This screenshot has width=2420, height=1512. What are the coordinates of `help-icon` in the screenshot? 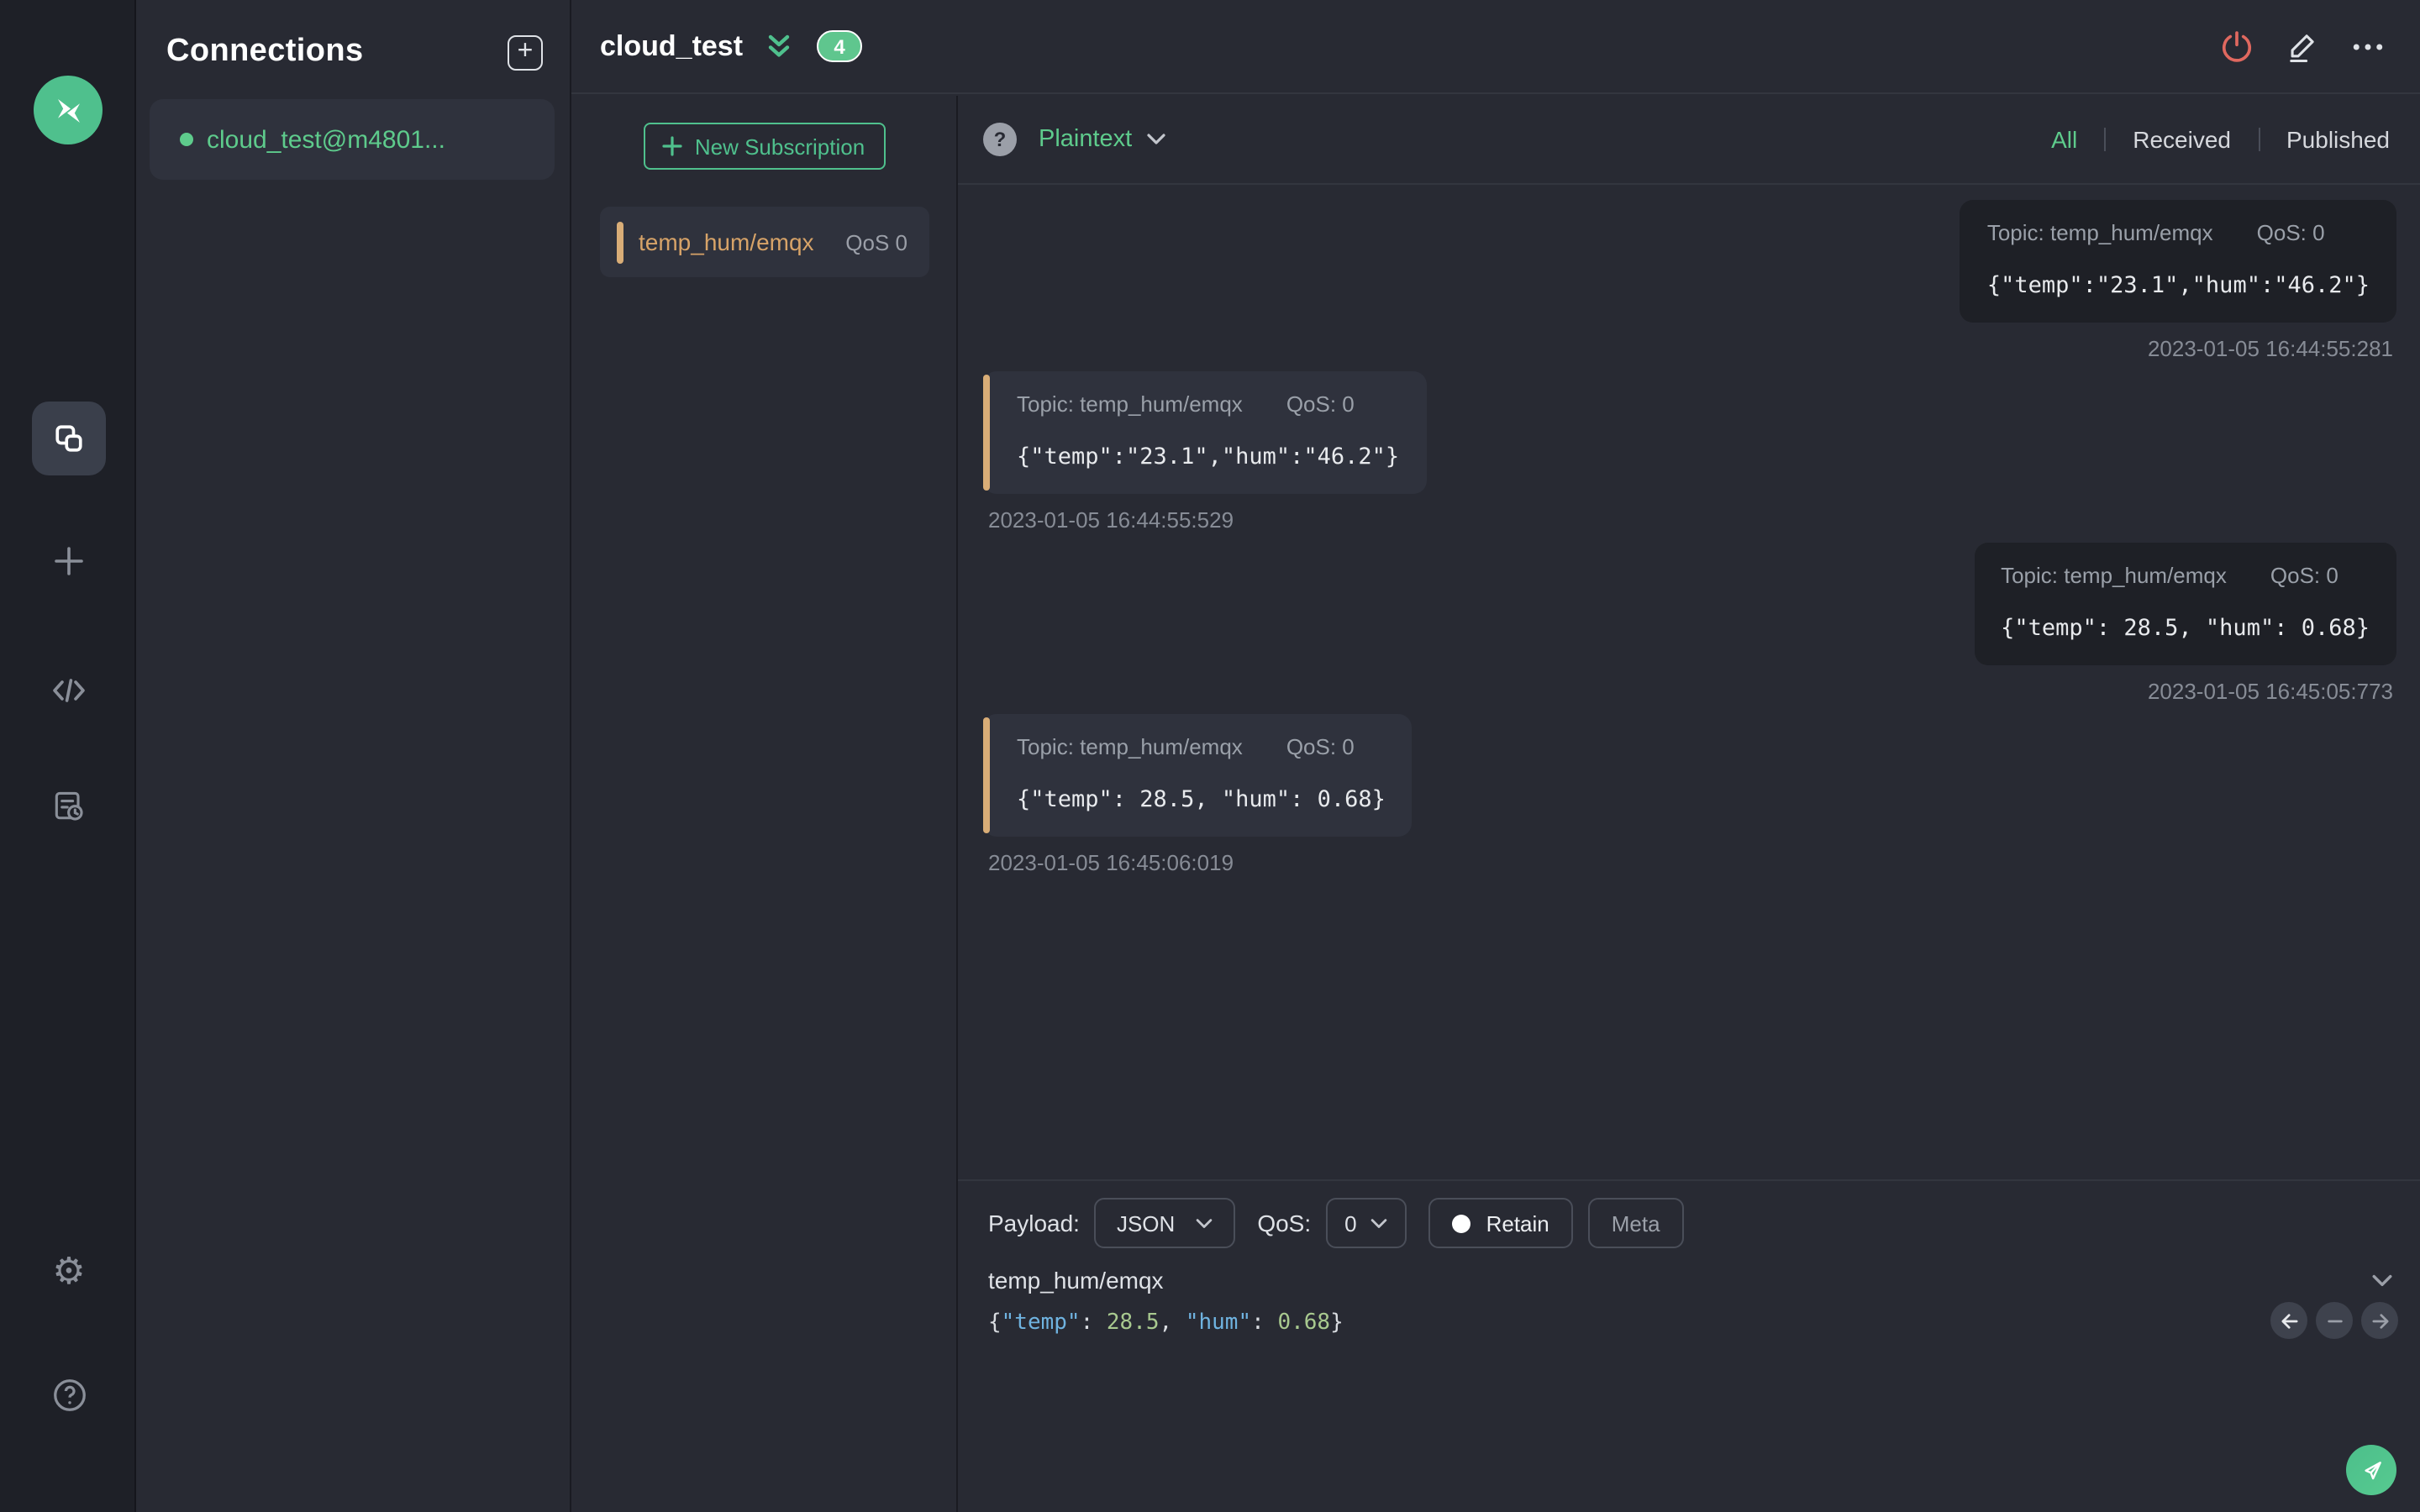 It's located at (69, 1394).